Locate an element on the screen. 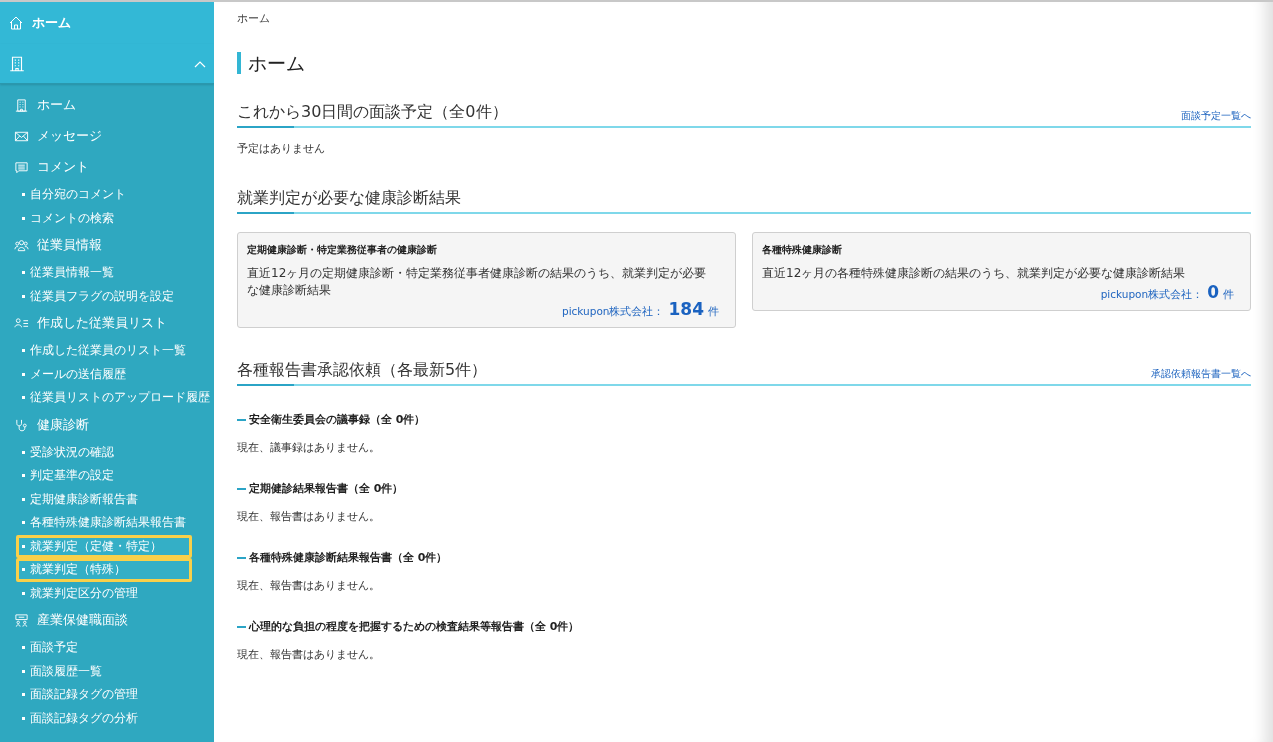 The height and width of the screenshot is (742, 1273). breadcrumb: ホーム is located at coordinates (254, 19).